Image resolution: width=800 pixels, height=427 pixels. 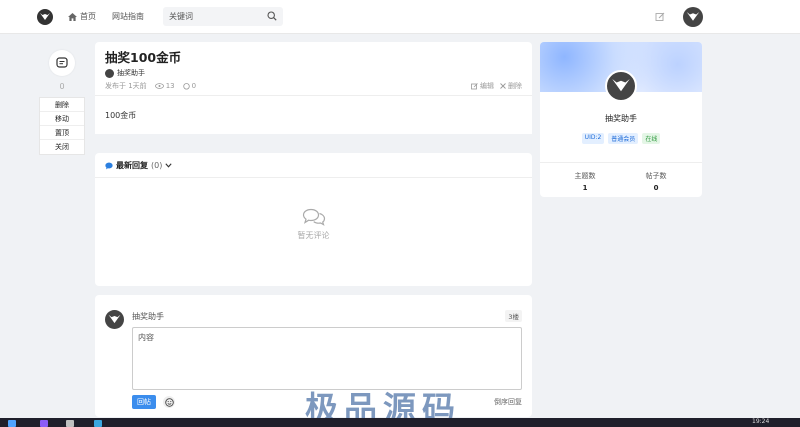 What do you see at coordinates (109, 165) in the screenshot?
I see `chat-icon` at bounding box center [109, 165].